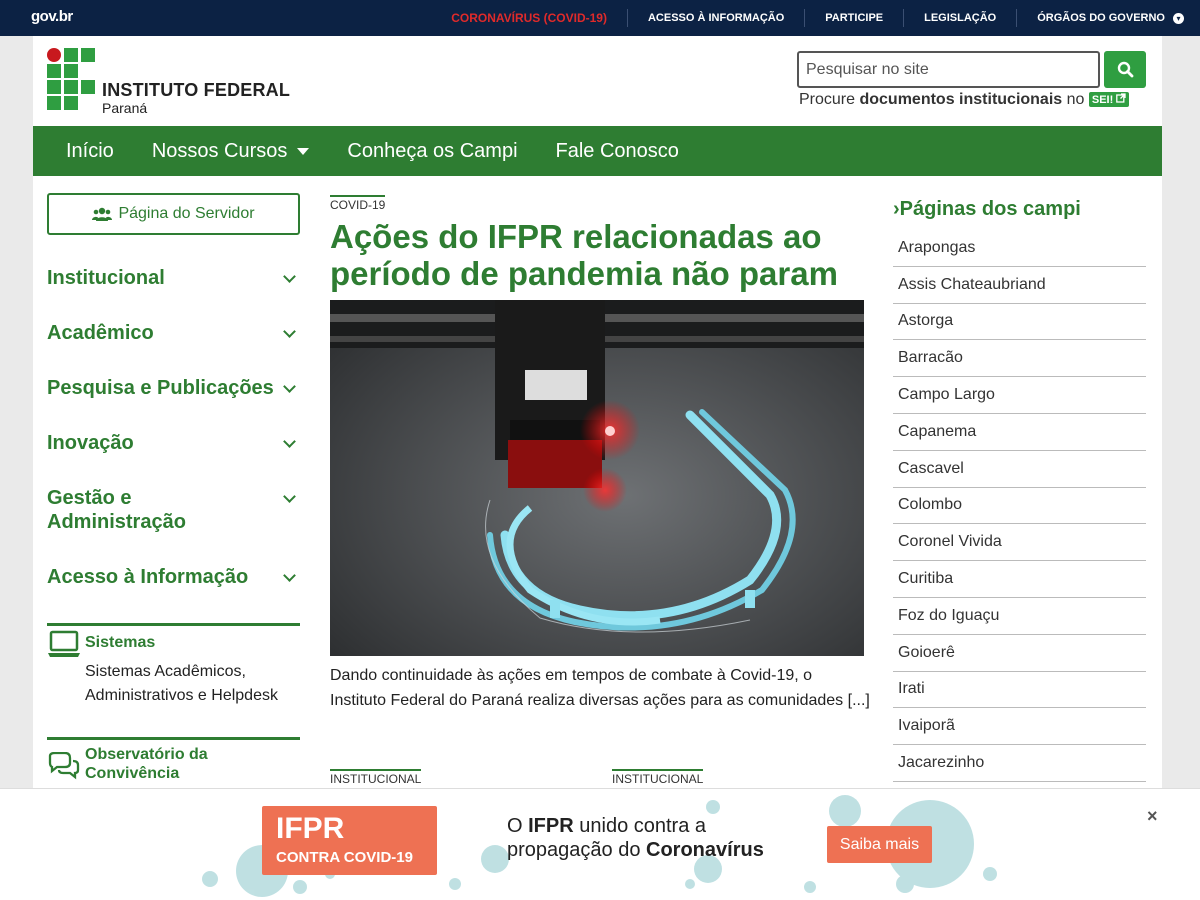 The image size is (1200, 900). Describe the element at coordinates (1019, 359) in the screenshot. I see `campus-link: Barracão` at that location.